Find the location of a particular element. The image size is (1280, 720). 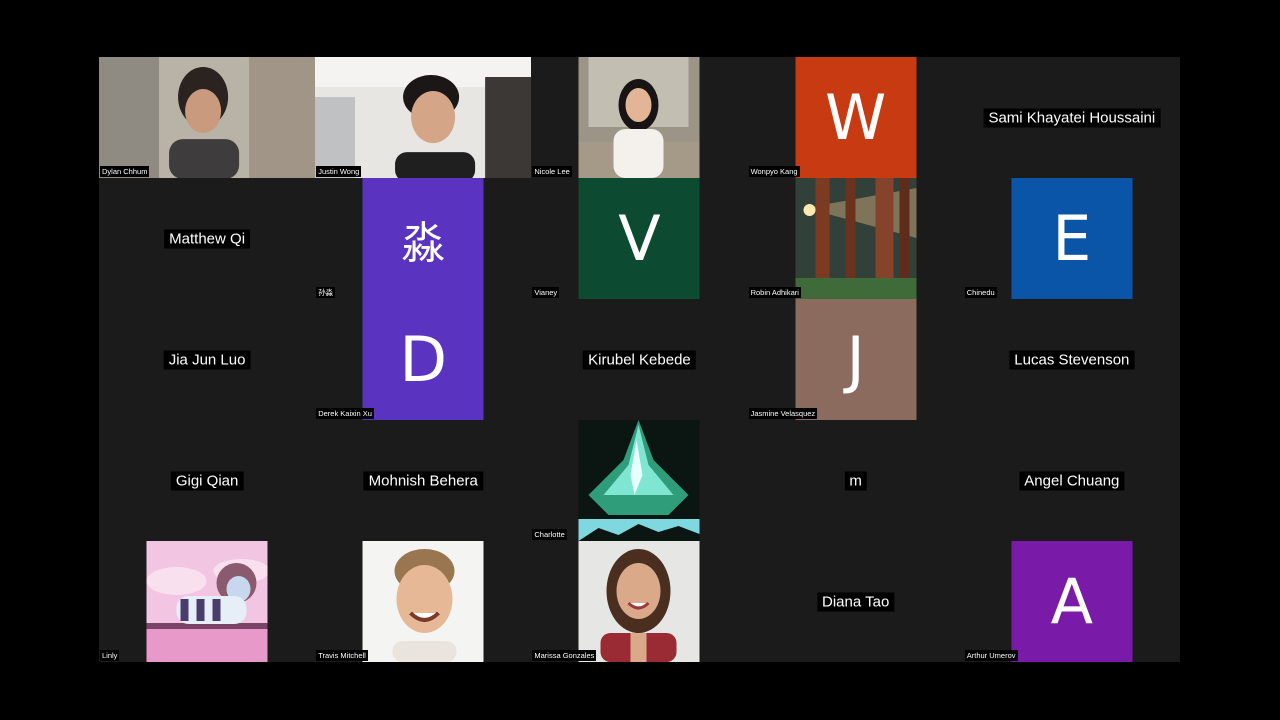

participant-tile-mohnish-behera: Mohnish Behera is located at coordinates (423, 480).